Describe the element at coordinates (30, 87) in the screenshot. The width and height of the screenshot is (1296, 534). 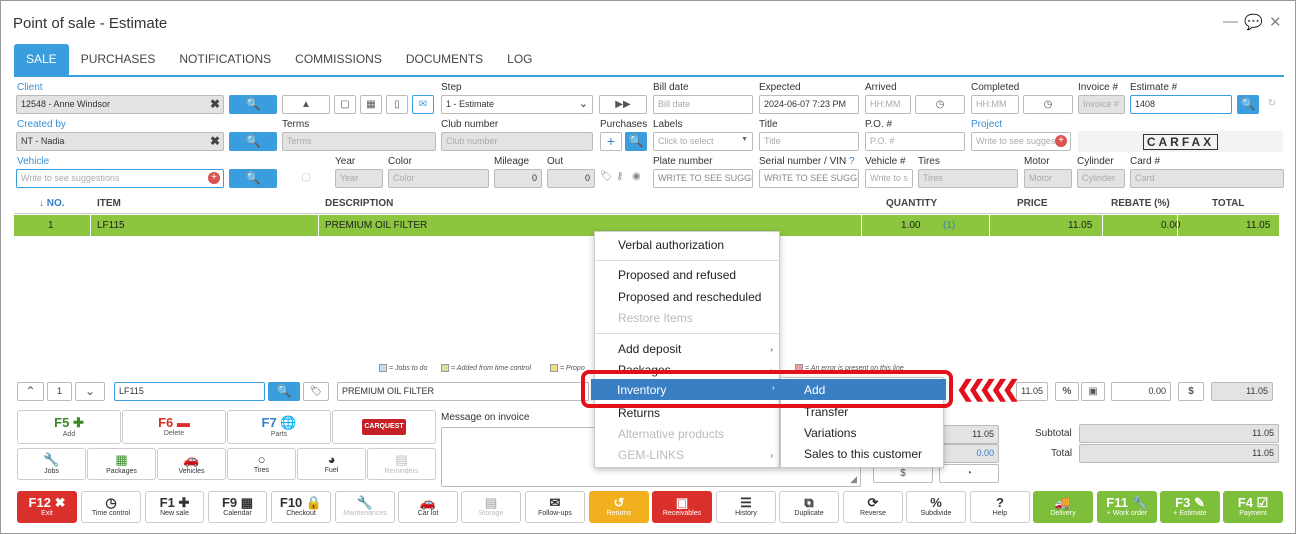
I see `client-label: Client` at that location.